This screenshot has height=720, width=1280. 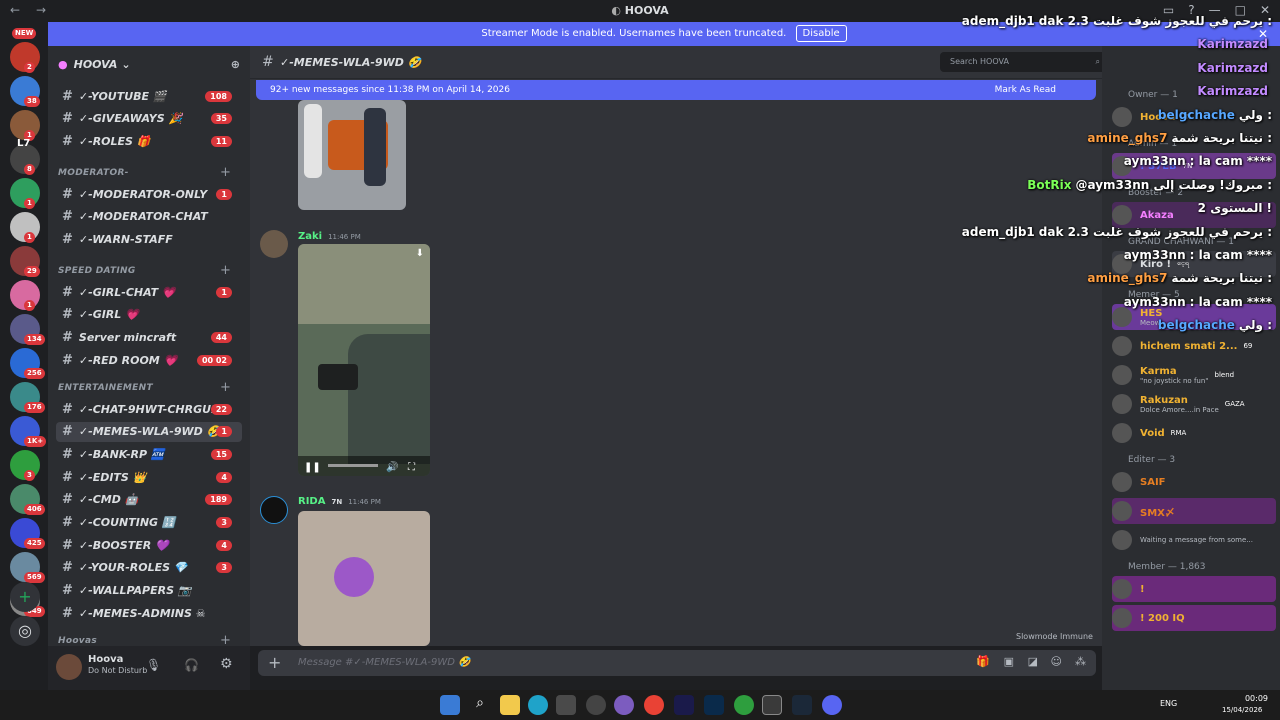 What do you see at coordinates (191, 665) in the screenshot?
I see `headphones-icon: 🎧` at bounding box center [191, 665].